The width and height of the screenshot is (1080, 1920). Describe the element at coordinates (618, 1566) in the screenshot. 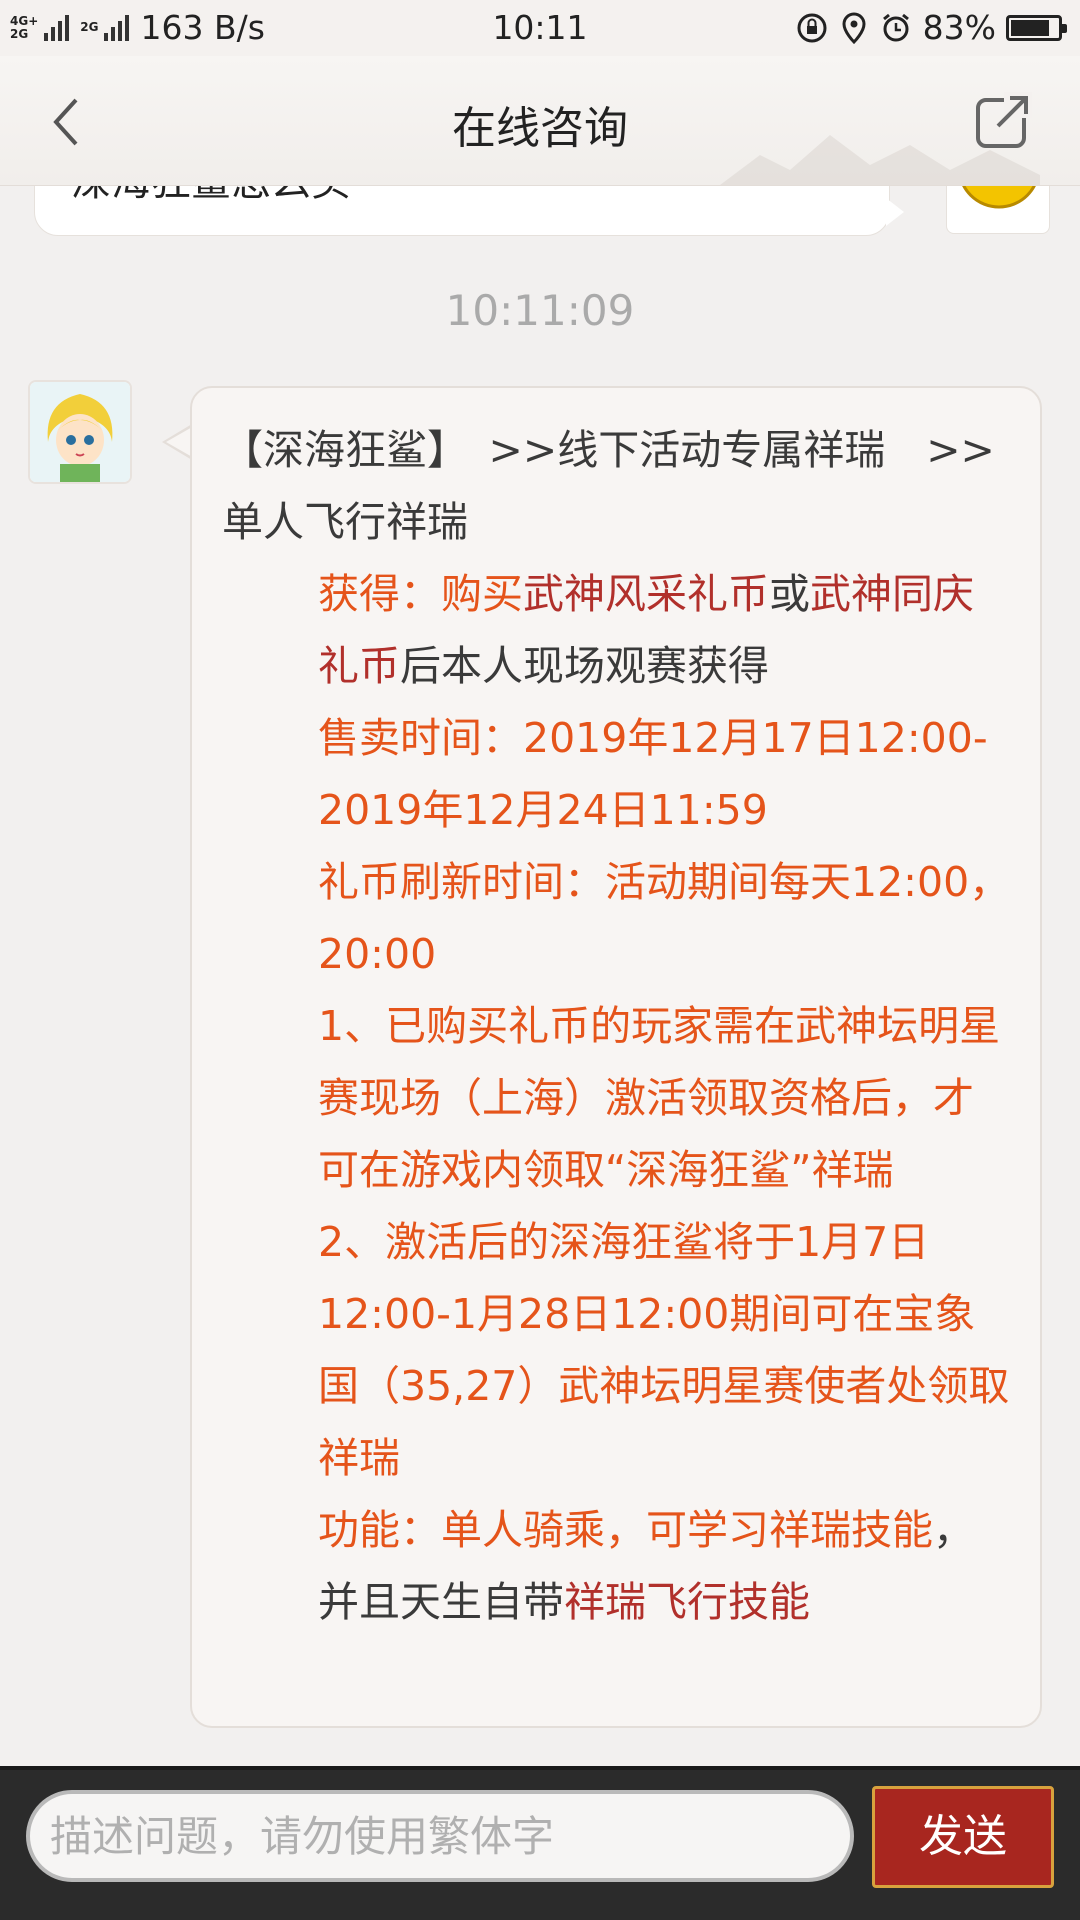

I see `reply-function: 功能：单人骑乘，可学习祥瑞技能，并且天生自带祥瑞飞行技能` at that location.